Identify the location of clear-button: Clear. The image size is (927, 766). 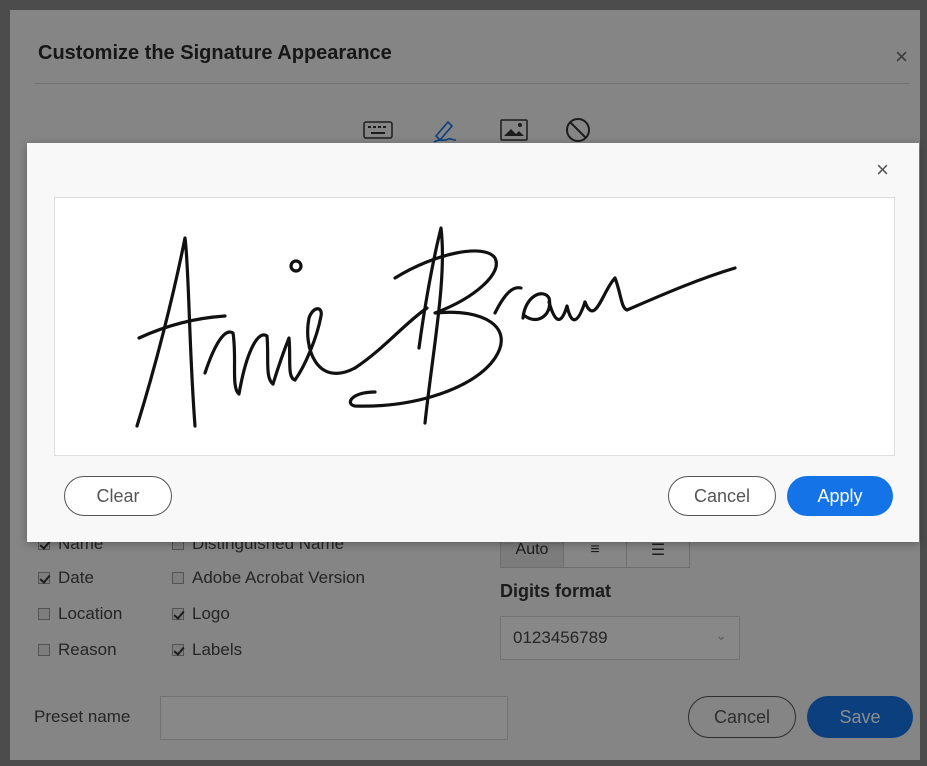
(118, 496).